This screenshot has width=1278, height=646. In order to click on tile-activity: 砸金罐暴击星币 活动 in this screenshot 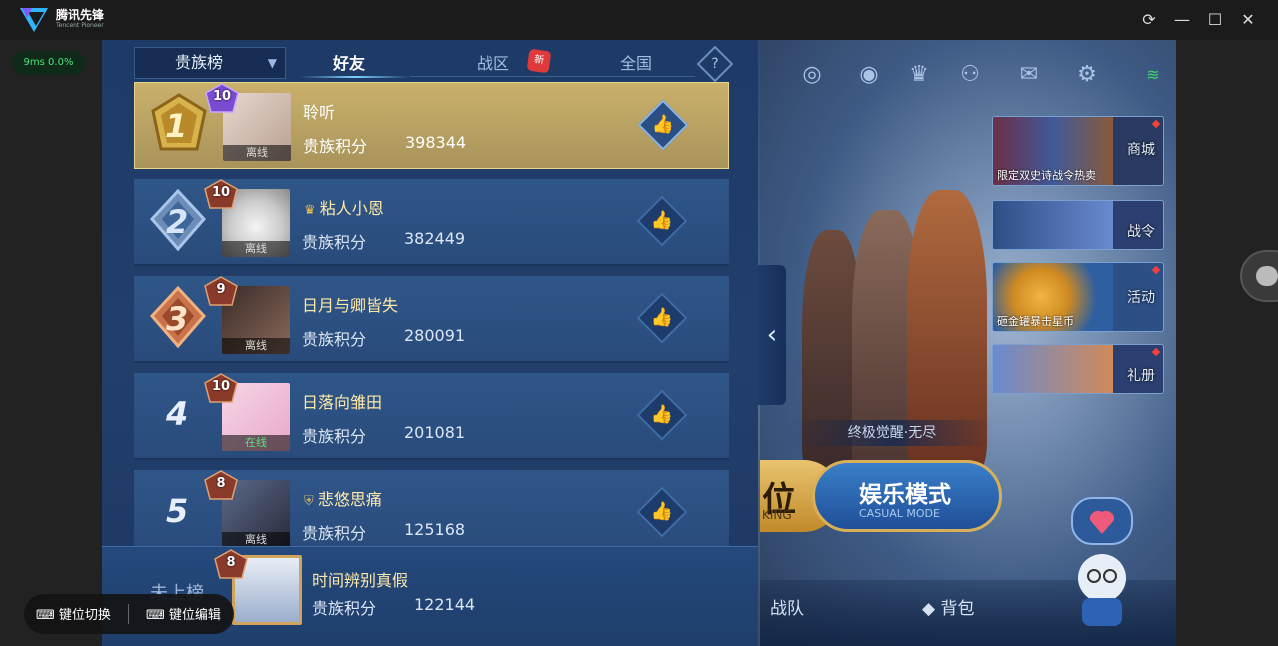, I will do `click(1078, 297)`.